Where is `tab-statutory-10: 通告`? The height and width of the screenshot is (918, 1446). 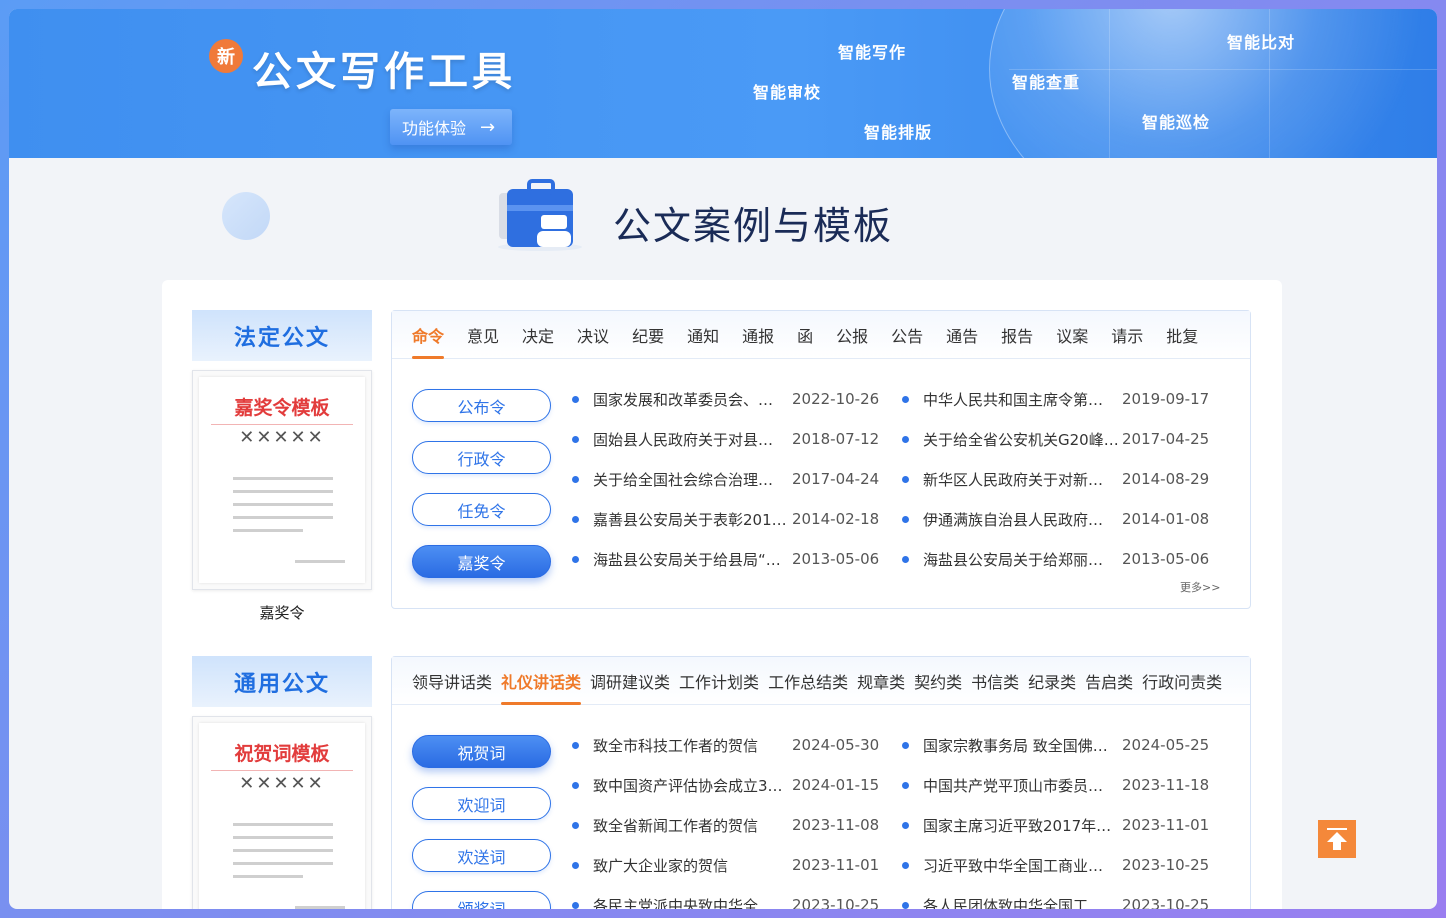 tab-statutory-10: 通告 is located at coordinates (962, 335).